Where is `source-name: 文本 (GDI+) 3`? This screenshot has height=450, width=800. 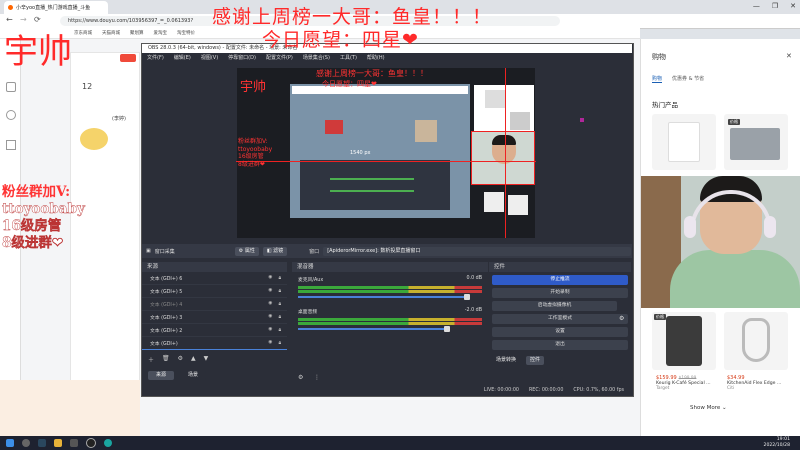 source-name: 文本 (GDI+) 3 is located at coordinates (166, 318).